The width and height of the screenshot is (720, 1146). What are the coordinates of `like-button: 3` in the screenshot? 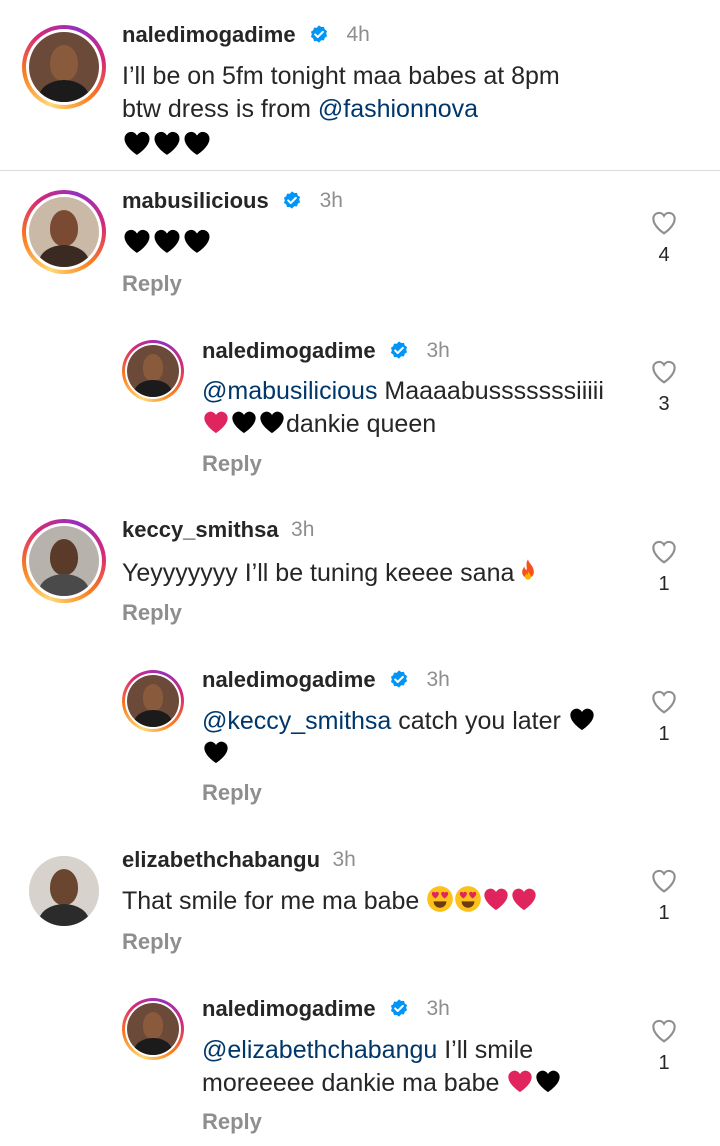 It's located at (664, 385).